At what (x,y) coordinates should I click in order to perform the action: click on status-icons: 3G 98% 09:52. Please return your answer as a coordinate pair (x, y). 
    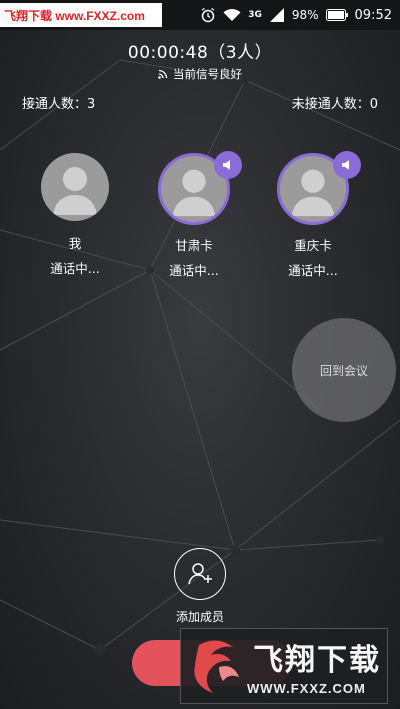
    Looking at the image, I should click on (296, 15).